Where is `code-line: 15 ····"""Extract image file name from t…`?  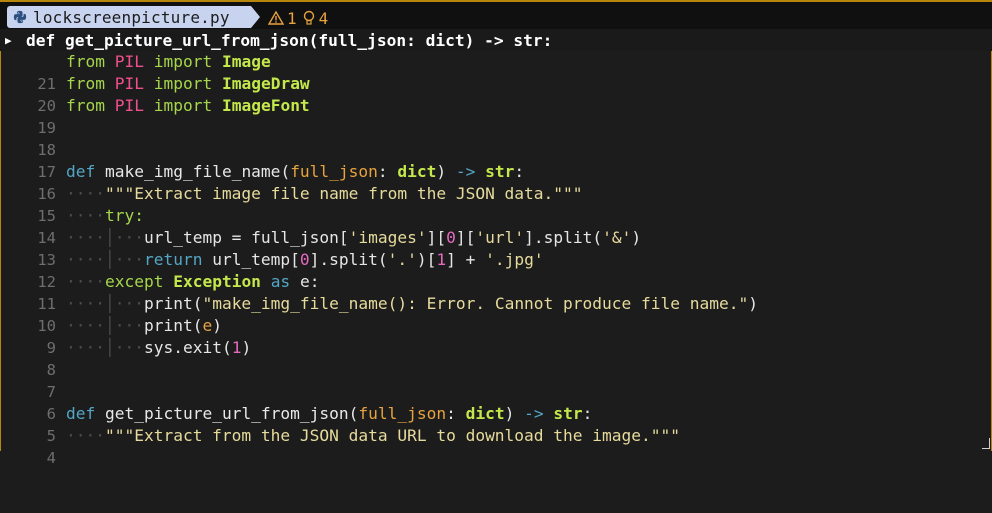
code-line: 15 ····"""Extract image file name from t… is located at coordinates (496, 204).